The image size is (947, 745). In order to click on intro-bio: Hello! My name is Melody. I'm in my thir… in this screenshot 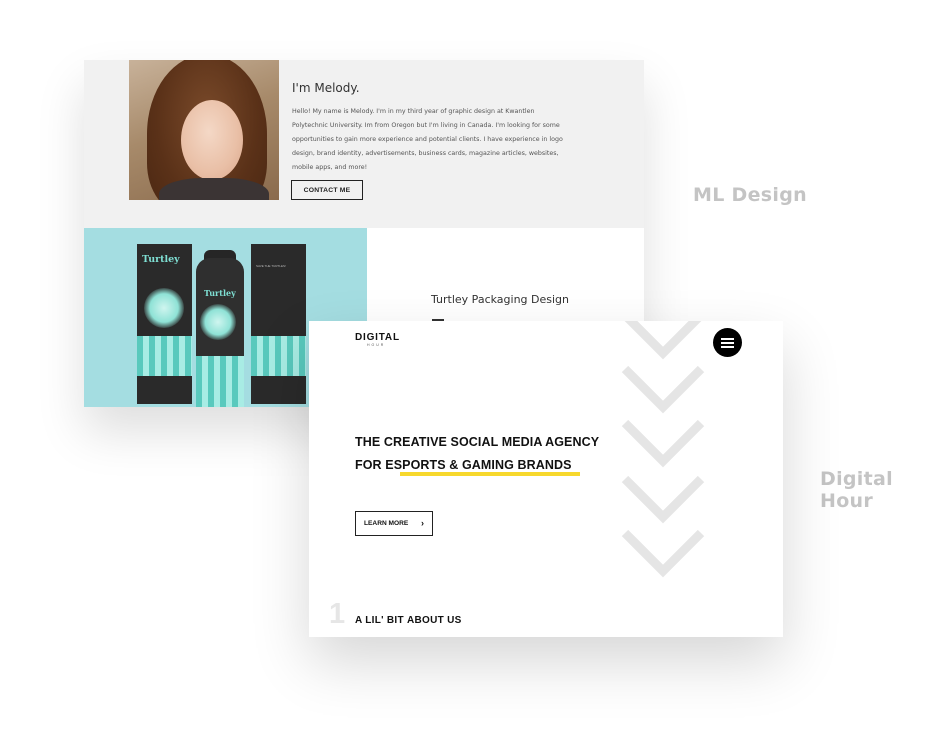, I will do `click(427, 139)`.